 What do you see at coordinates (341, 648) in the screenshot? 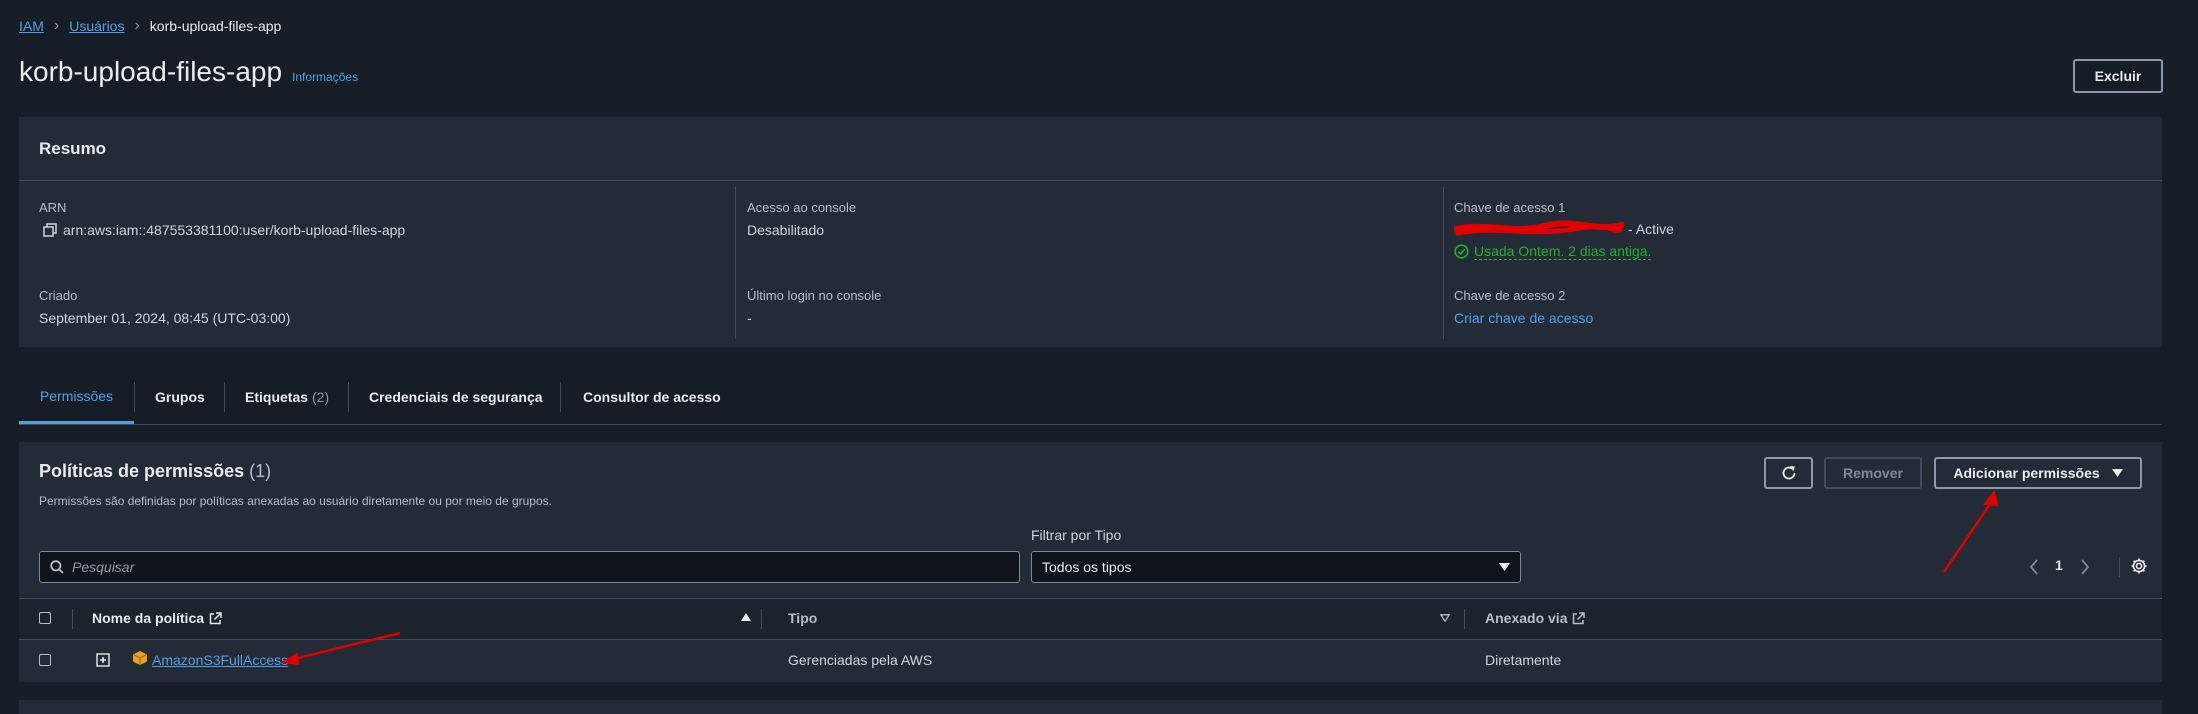
I see `annotation-arrow-policy` at bounding box center [341, 648].